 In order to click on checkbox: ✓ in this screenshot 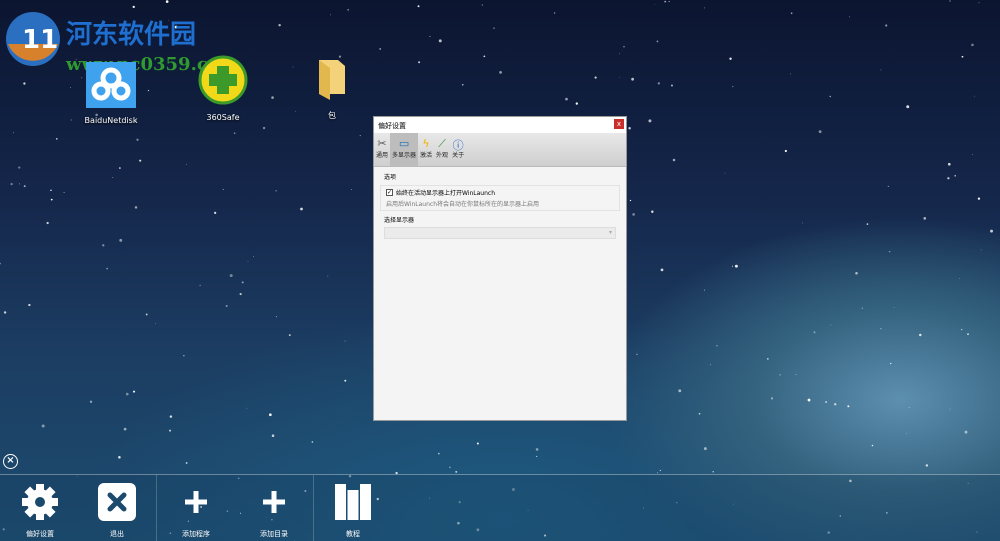, I will do `click(389, 192)`.